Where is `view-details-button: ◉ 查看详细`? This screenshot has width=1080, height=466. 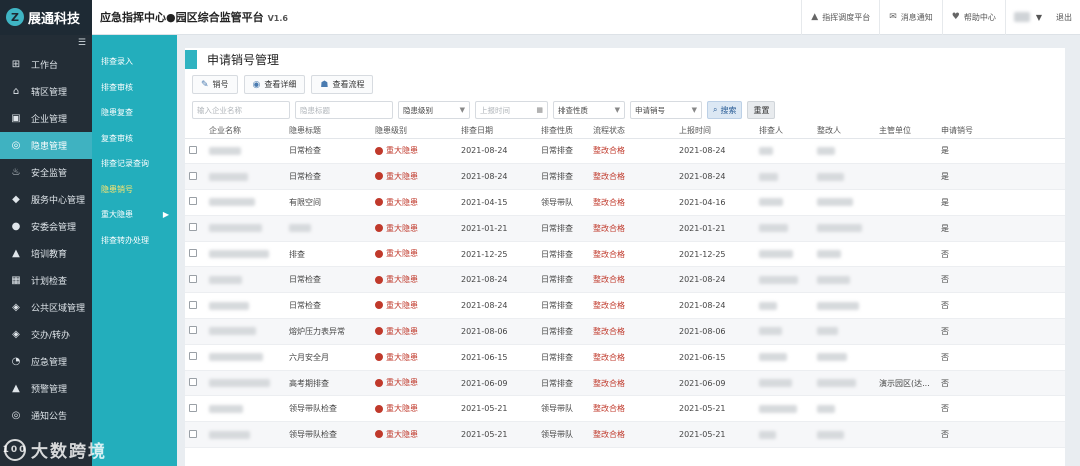 view-details-button: ◉ 查看详细 is located at coordinates (274, 84).